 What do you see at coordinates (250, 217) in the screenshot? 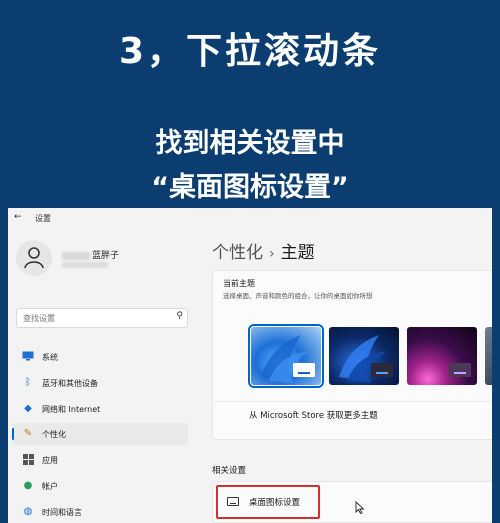
I see `title-bar: ← 设置` at bounding box center [250, 217].